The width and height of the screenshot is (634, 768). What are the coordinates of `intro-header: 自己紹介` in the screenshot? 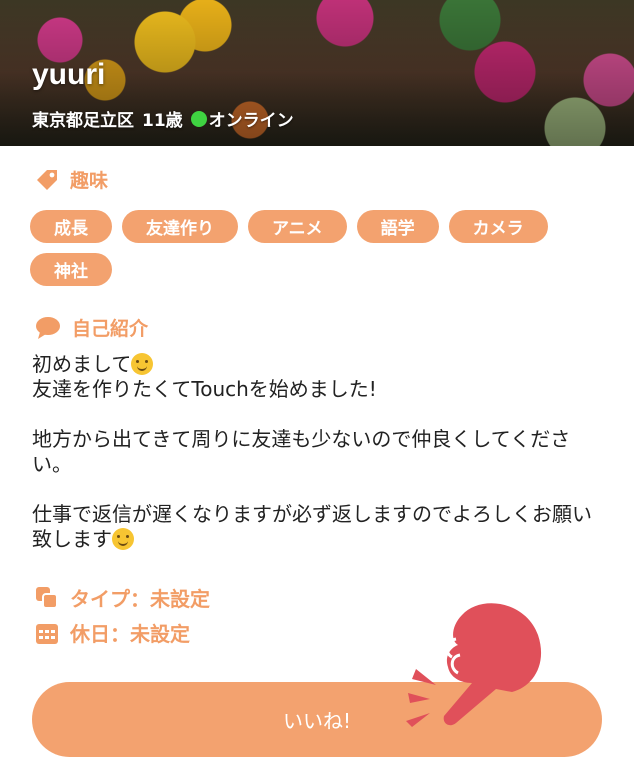 It's located at (91, 327).